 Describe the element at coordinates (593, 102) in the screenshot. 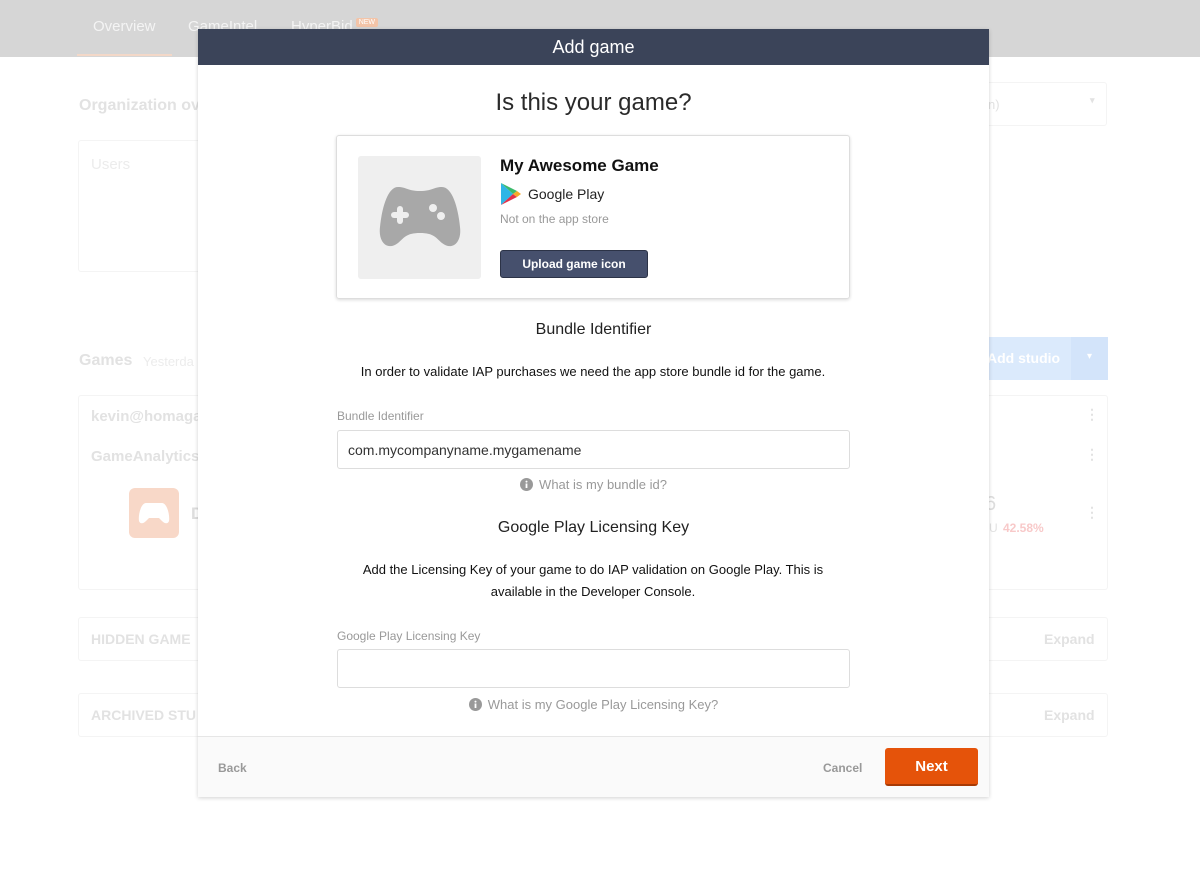

I see `modal-title: Is this your game?` at that location.